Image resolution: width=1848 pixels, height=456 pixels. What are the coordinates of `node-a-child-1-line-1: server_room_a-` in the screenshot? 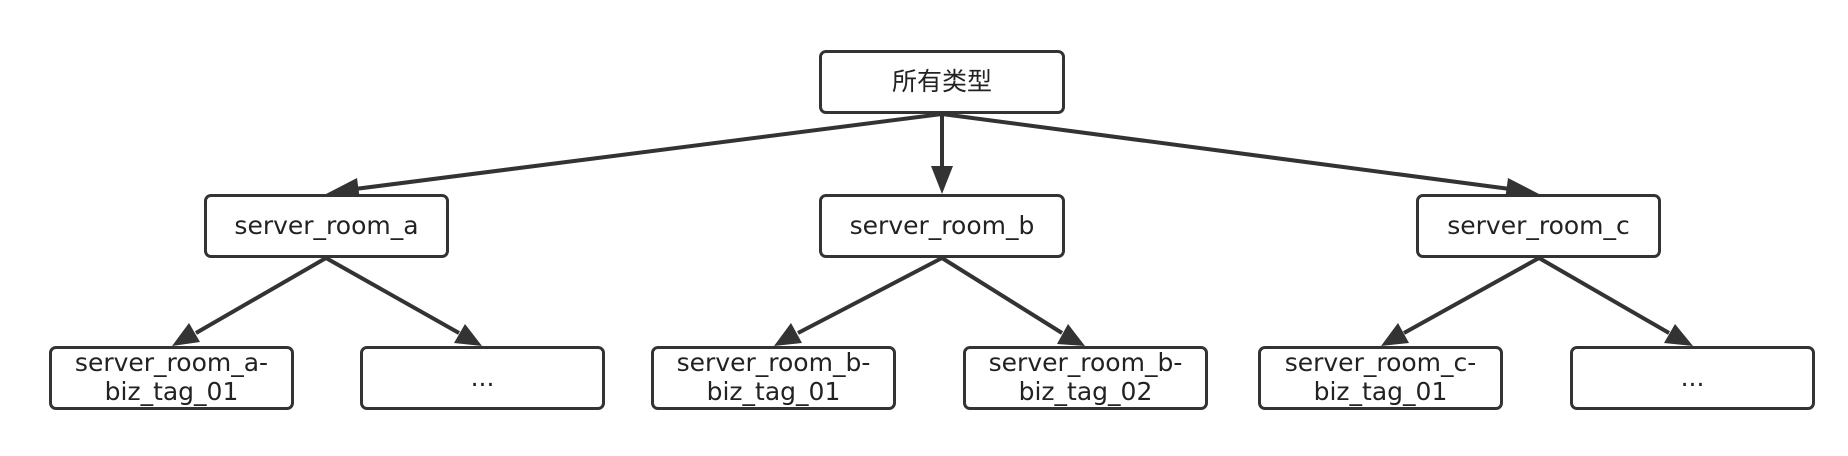 It's located at (171, 363).